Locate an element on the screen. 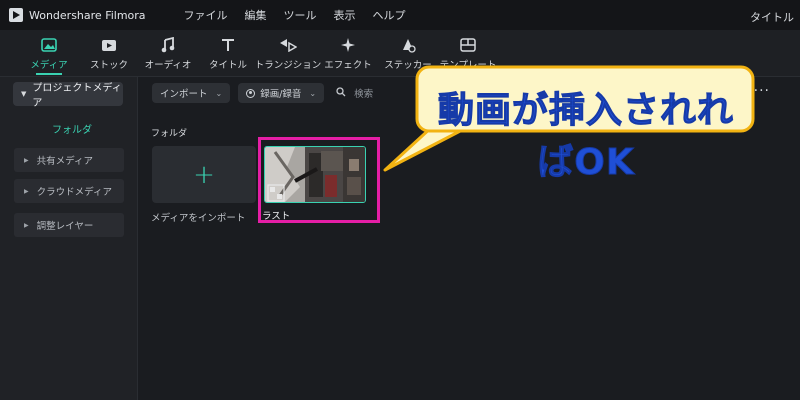 This screenshot has height=400, width=800. callout-text: 動画が挿入されればOK is located at coordinates (585, 137).